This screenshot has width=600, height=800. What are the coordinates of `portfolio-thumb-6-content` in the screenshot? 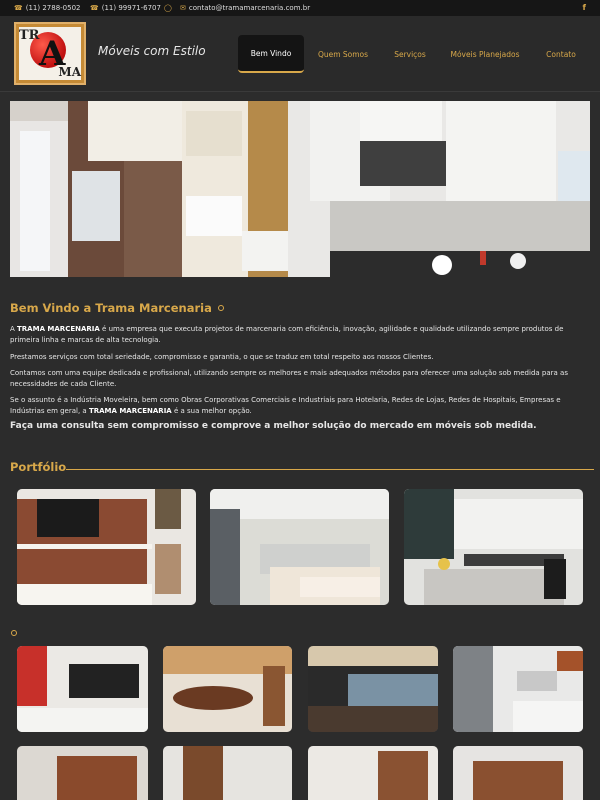 It's located at (227, 773).